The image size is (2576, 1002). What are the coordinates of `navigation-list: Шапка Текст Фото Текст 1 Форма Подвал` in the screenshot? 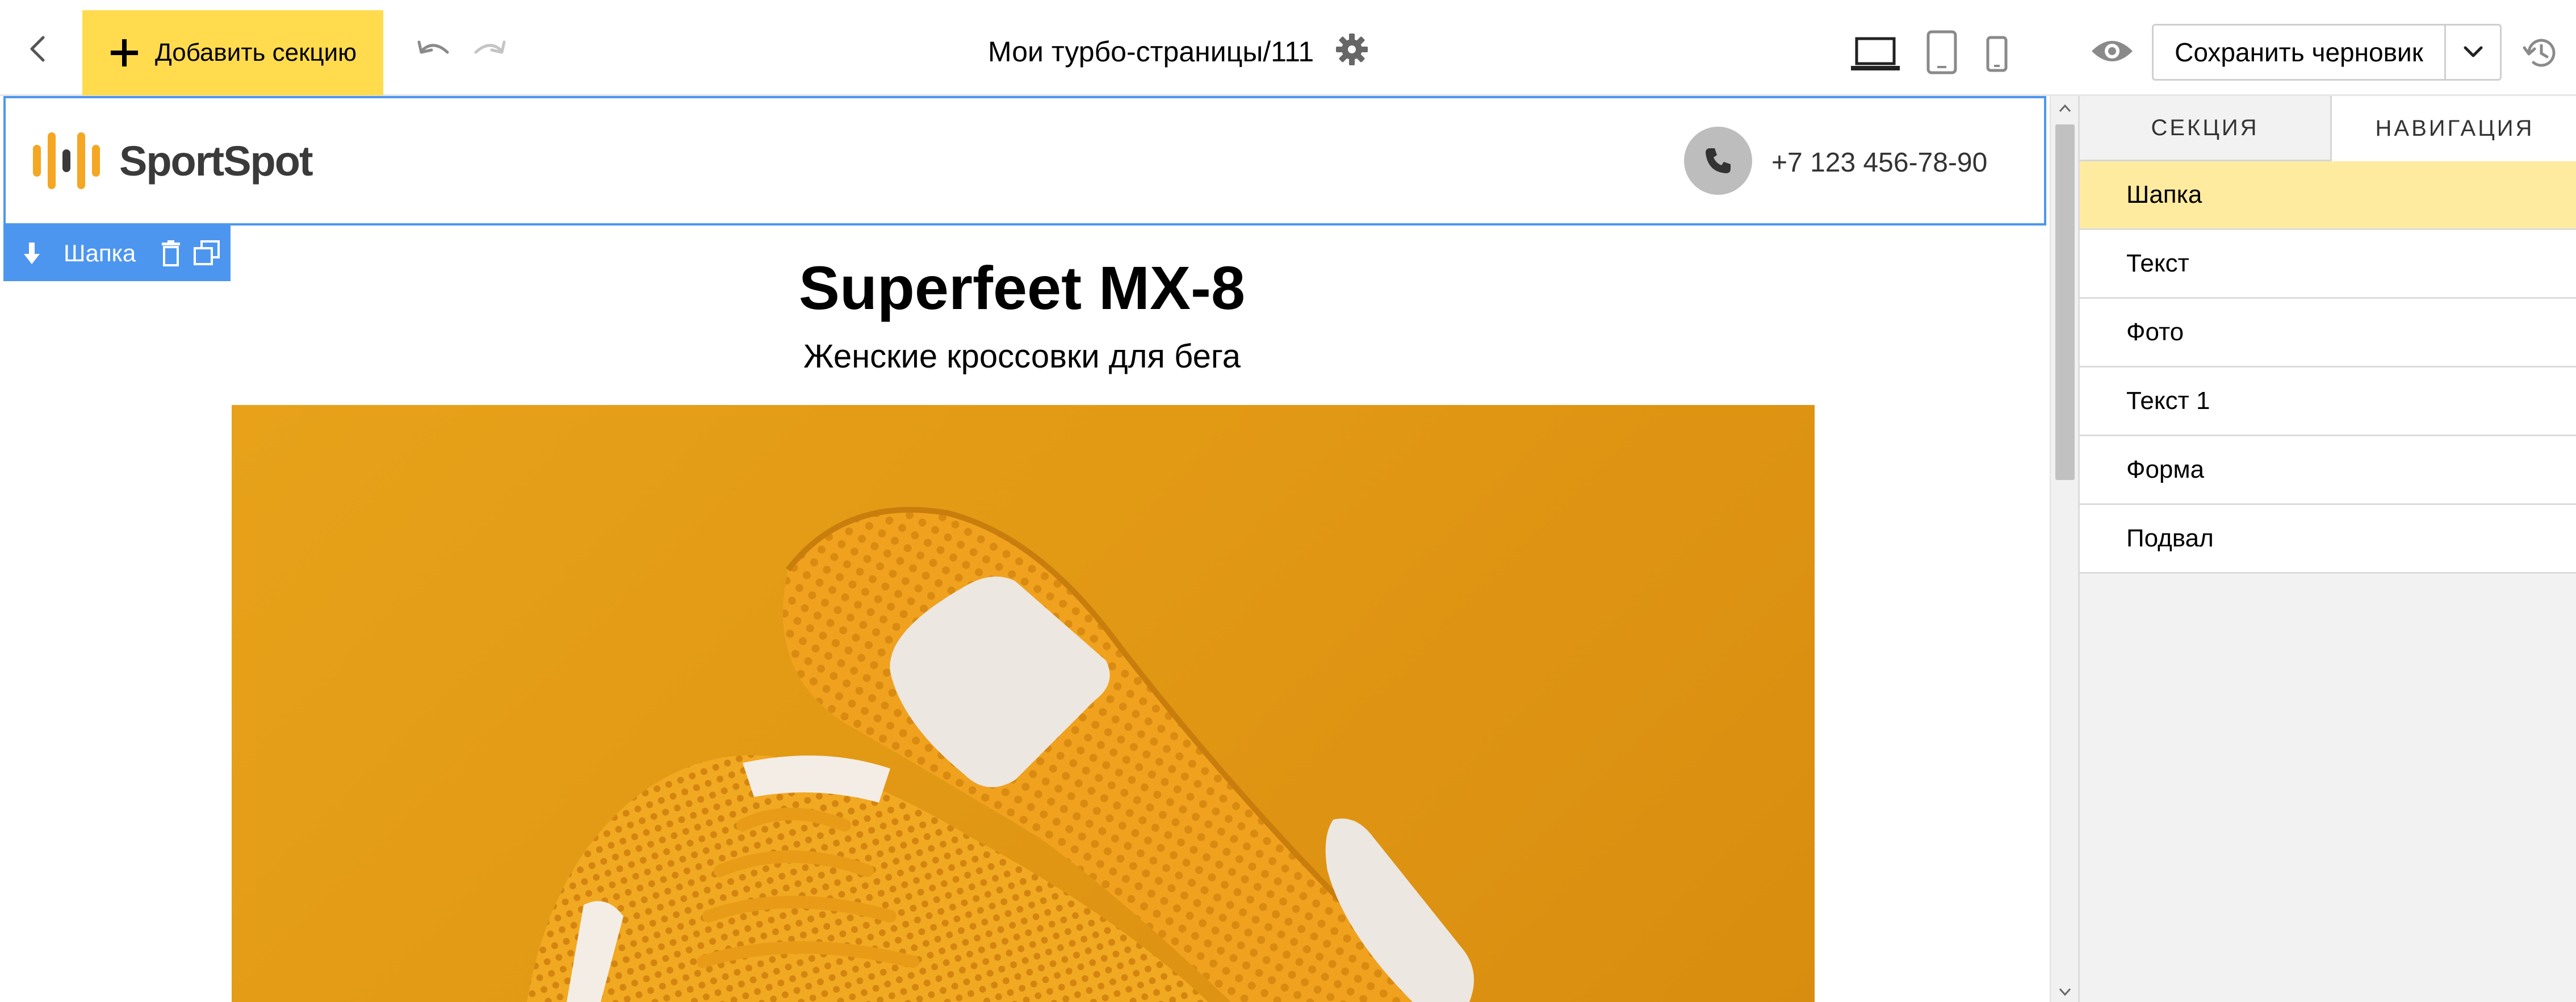 It's located at (2328, 367).